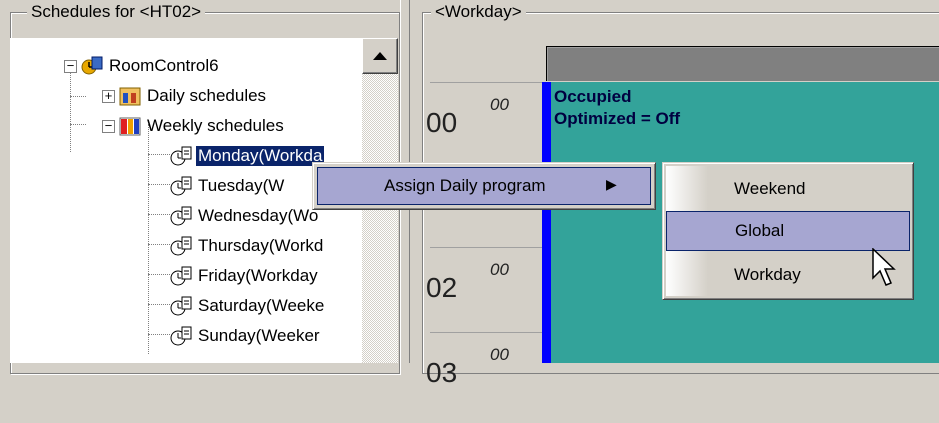  What do you see at coordinates (261, 305) in the screenshot?
I see `tree-item-label: Saturday(Weeke` at bounding box center [261, 305].